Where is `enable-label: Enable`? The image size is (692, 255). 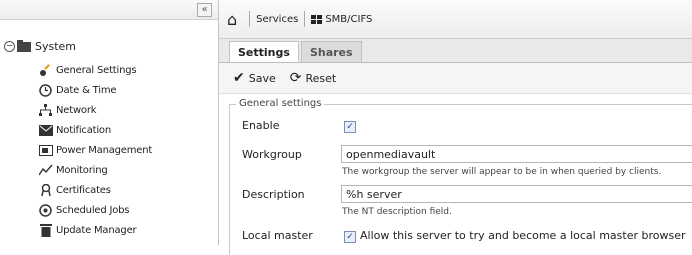
enable-label: Enable is located at coordinates (261, 125).